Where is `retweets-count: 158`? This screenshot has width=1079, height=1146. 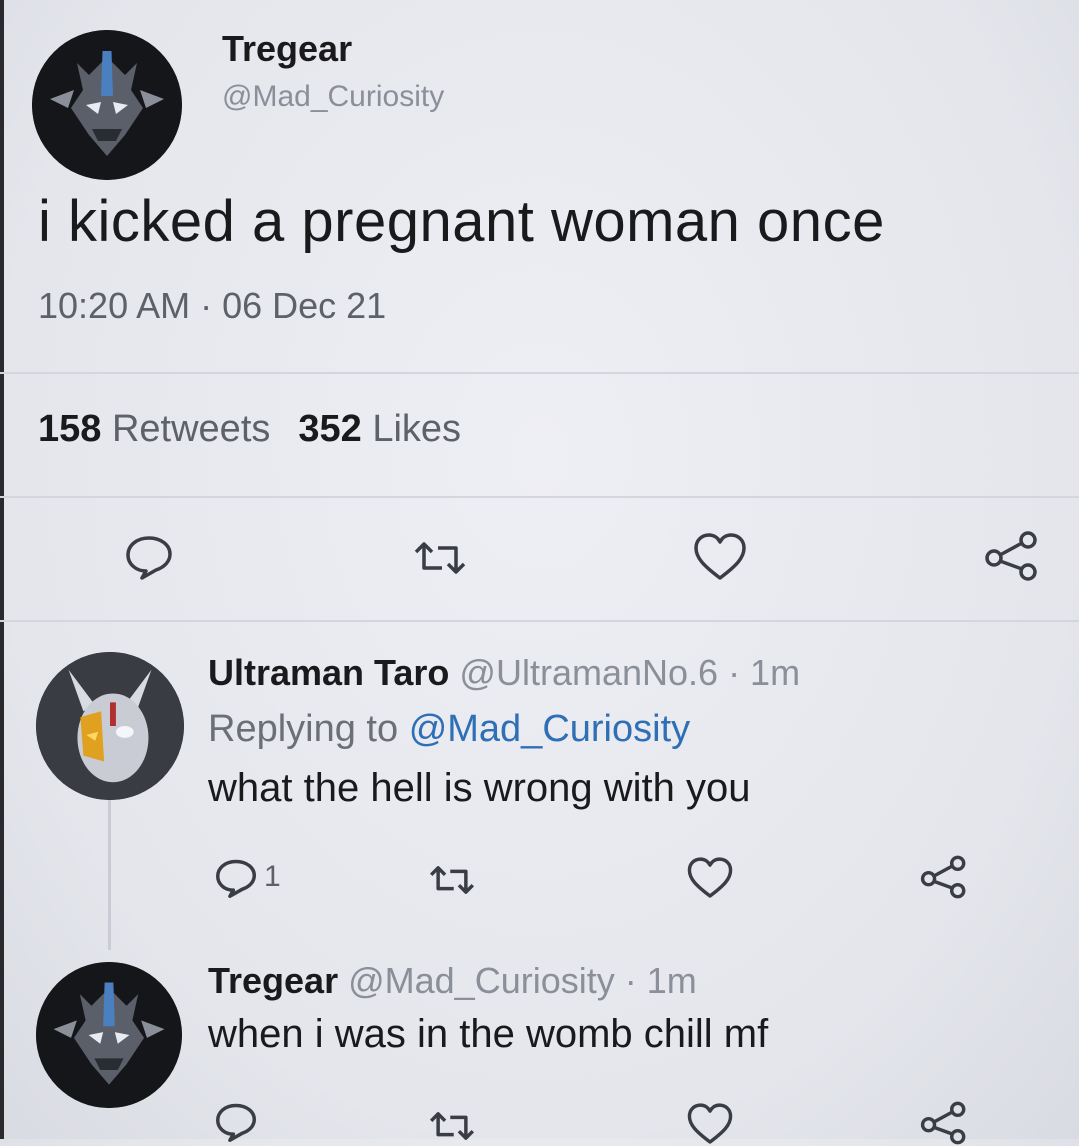
retweets-count: 158 is located at coordinates (69, 429).